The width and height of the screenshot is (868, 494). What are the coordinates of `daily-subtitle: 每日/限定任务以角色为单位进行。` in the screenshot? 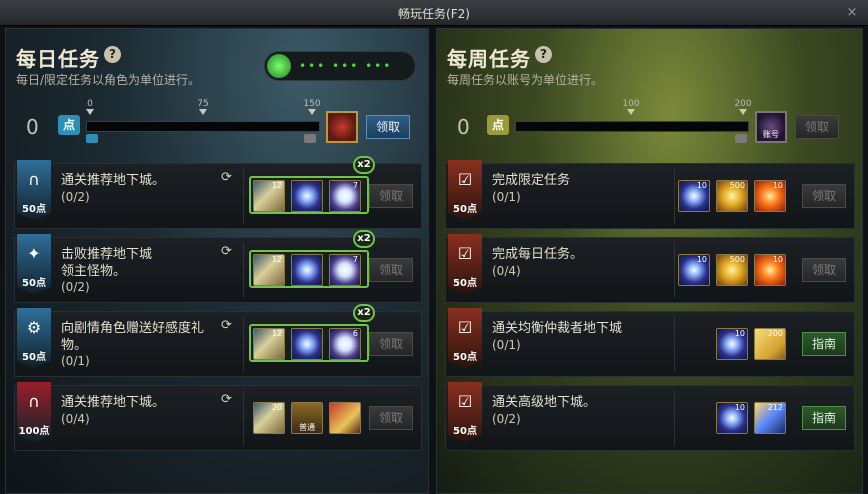 It's located at (108, 80).